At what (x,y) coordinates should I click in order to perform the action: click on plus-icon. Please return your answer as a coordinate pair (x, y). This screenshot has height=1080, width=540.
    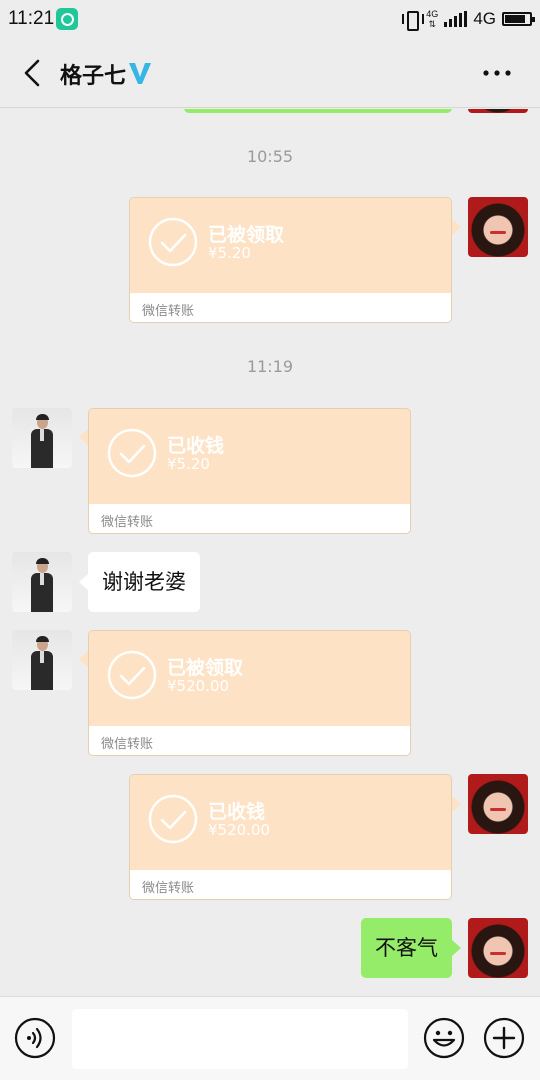
    Looking at the image, I should click on (504, 1038).